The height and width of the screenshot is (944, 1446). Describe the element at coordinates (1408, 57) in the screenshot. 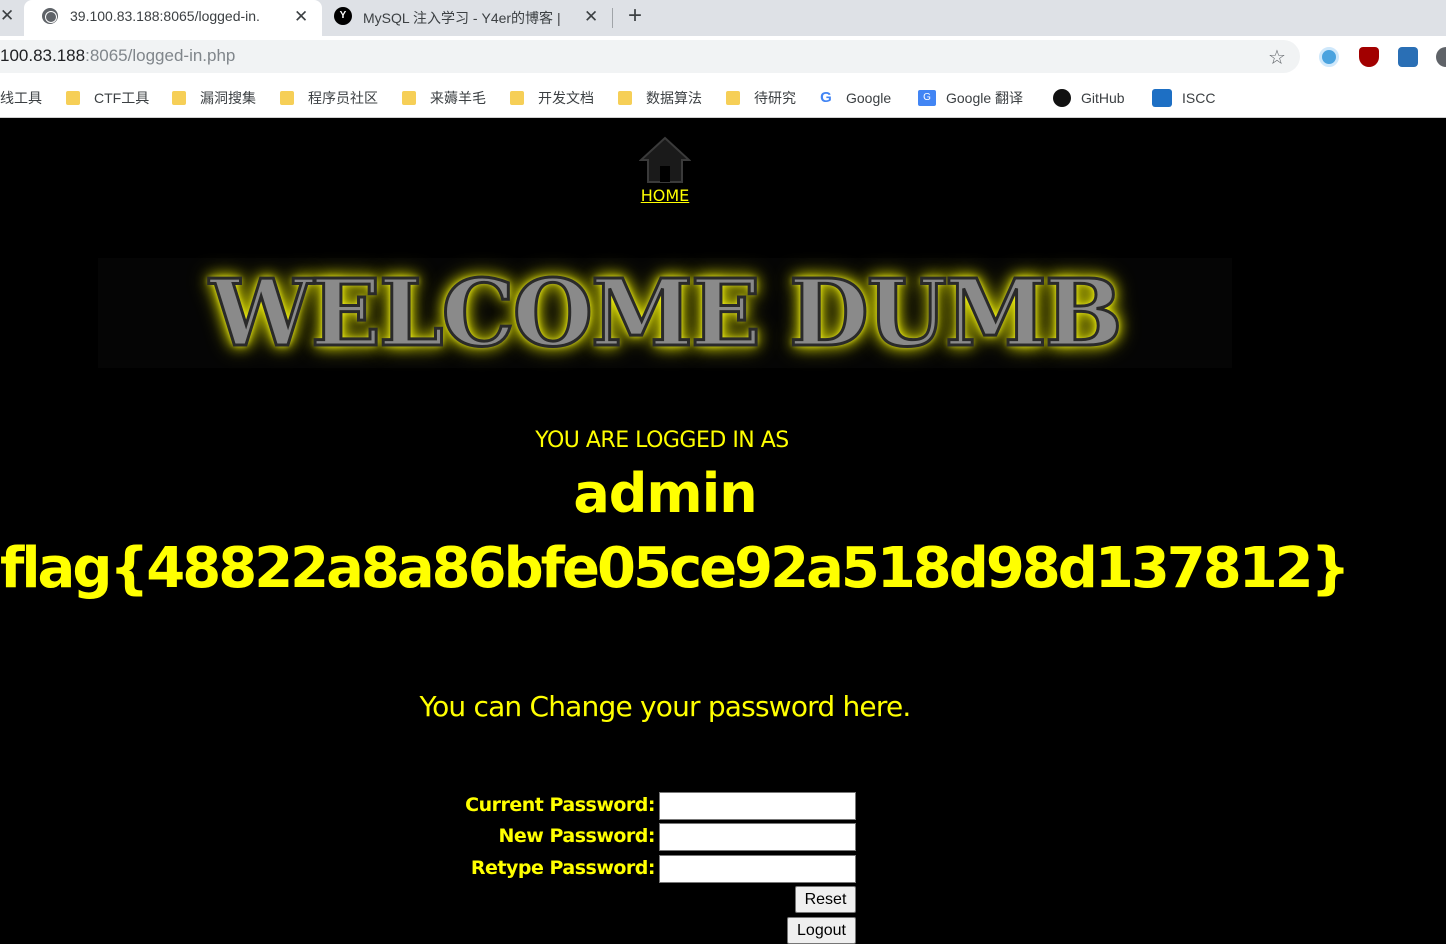

I see `extension-rss-icon` at that location.